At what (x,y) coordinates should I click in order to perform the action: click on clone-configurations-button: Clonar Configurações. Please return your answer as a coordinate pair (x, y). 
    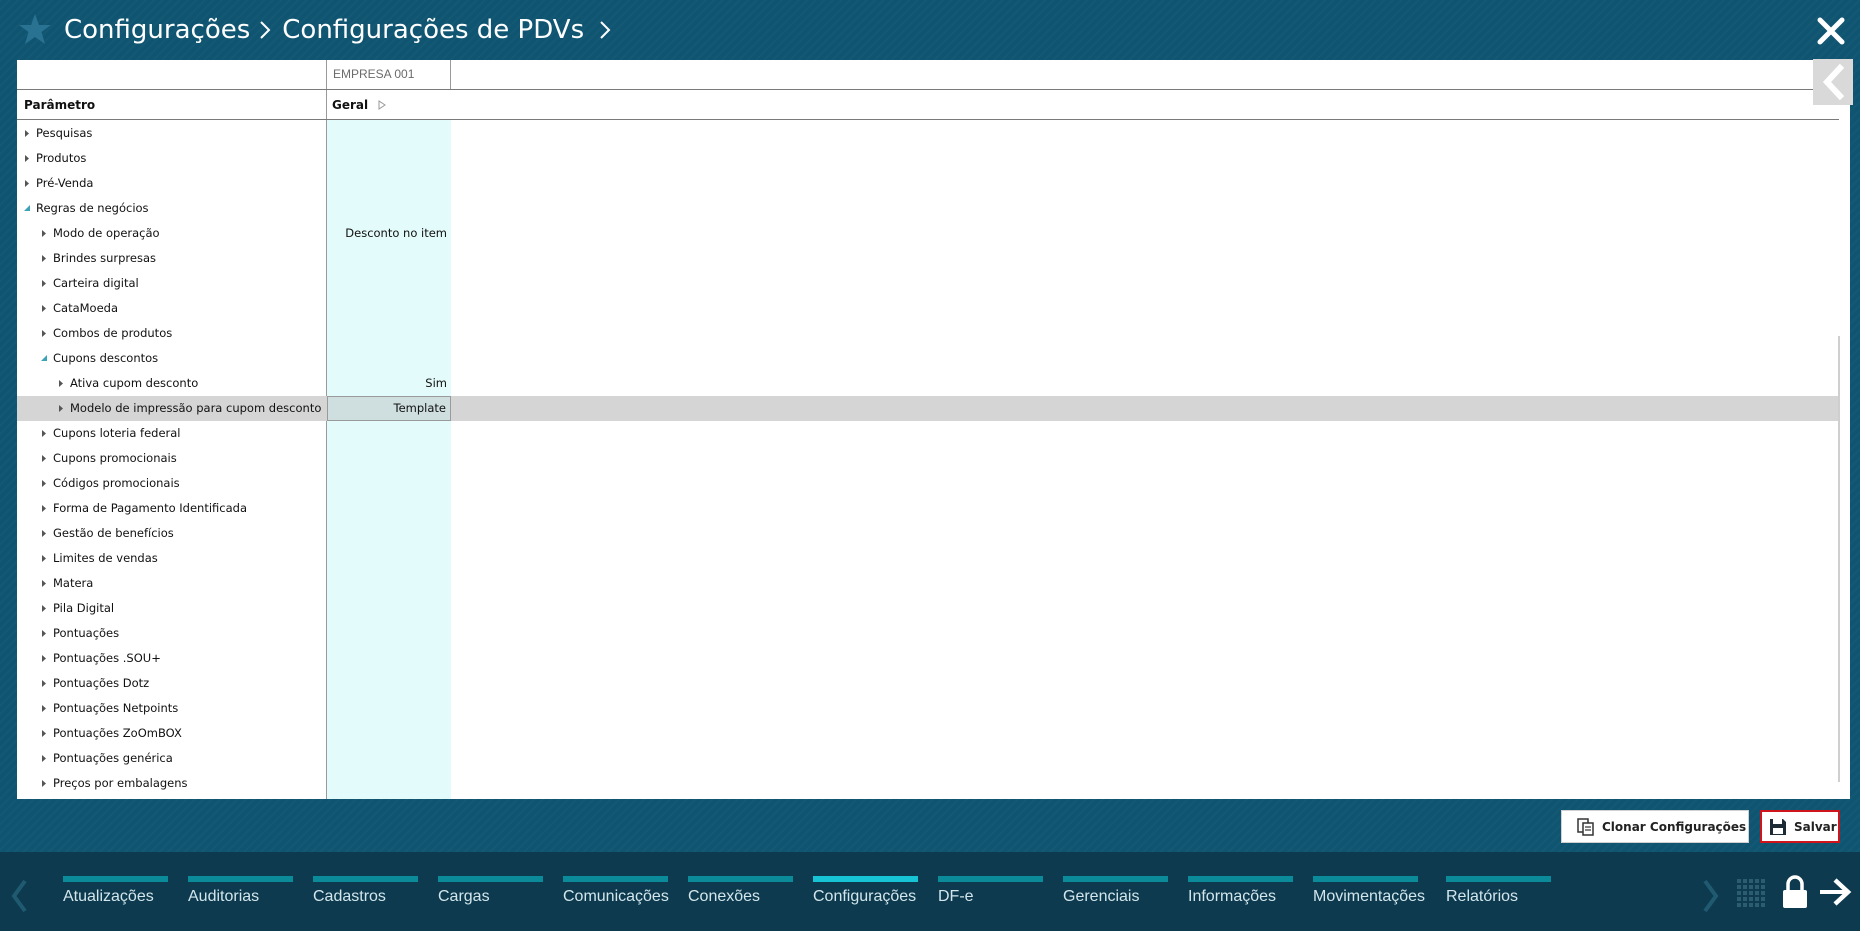
    Looking at the image, I should click on (1655, 826).